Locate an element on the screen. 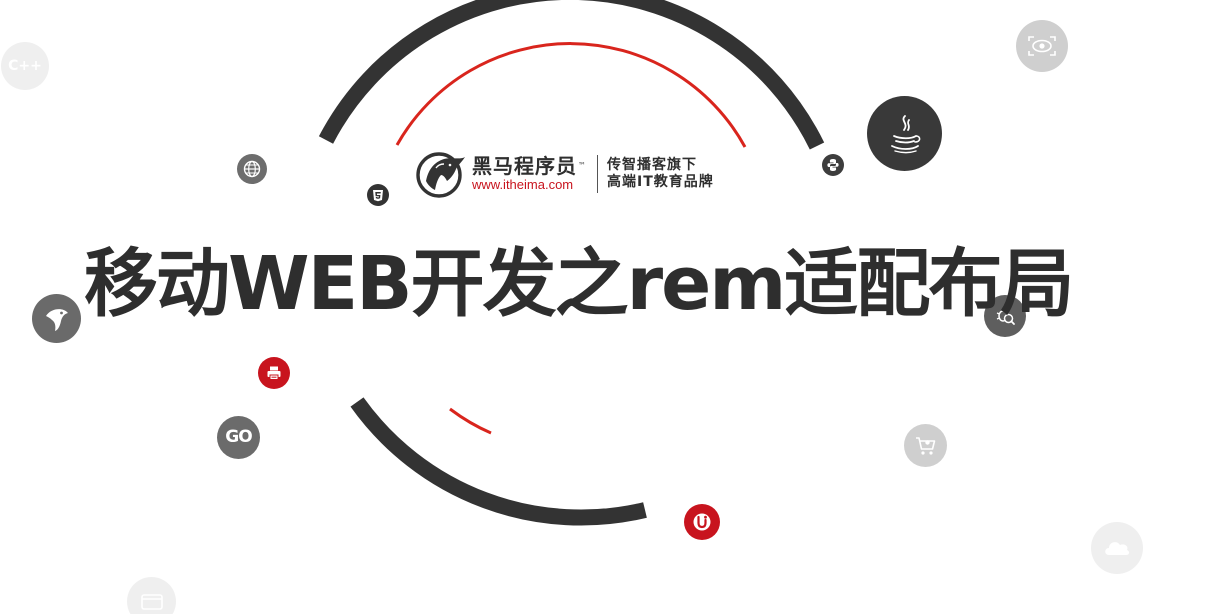  penguin-icon is located at coordinates (56, 318).